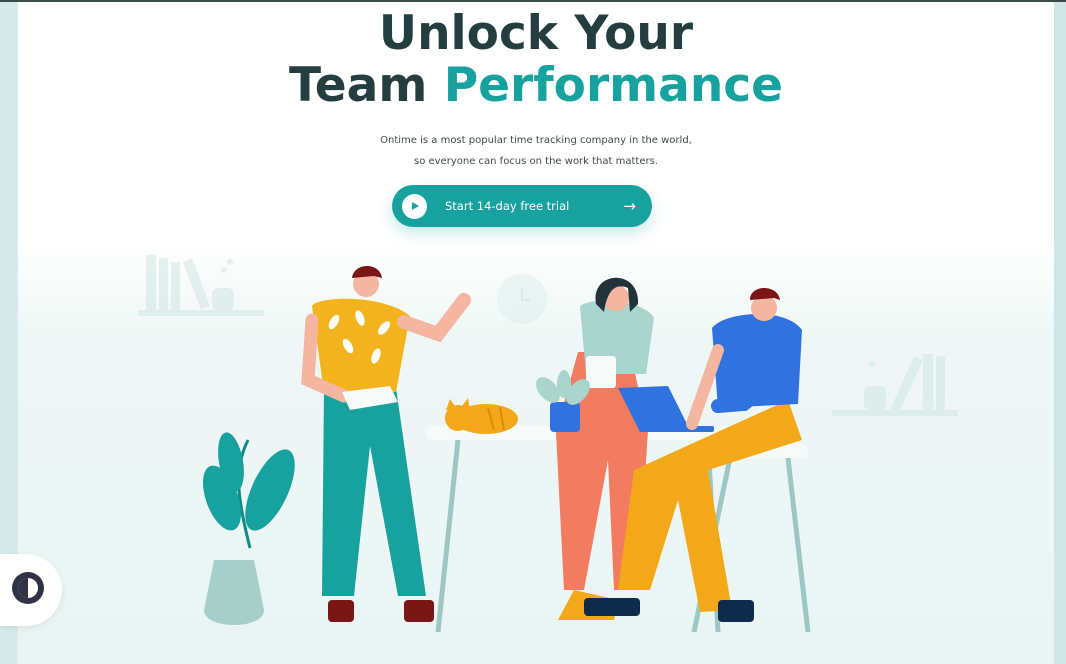 The image size is (1066, 664). Describe the element at coordinates (522, 299) in the screenshot. I see `clock-icon` at that location.